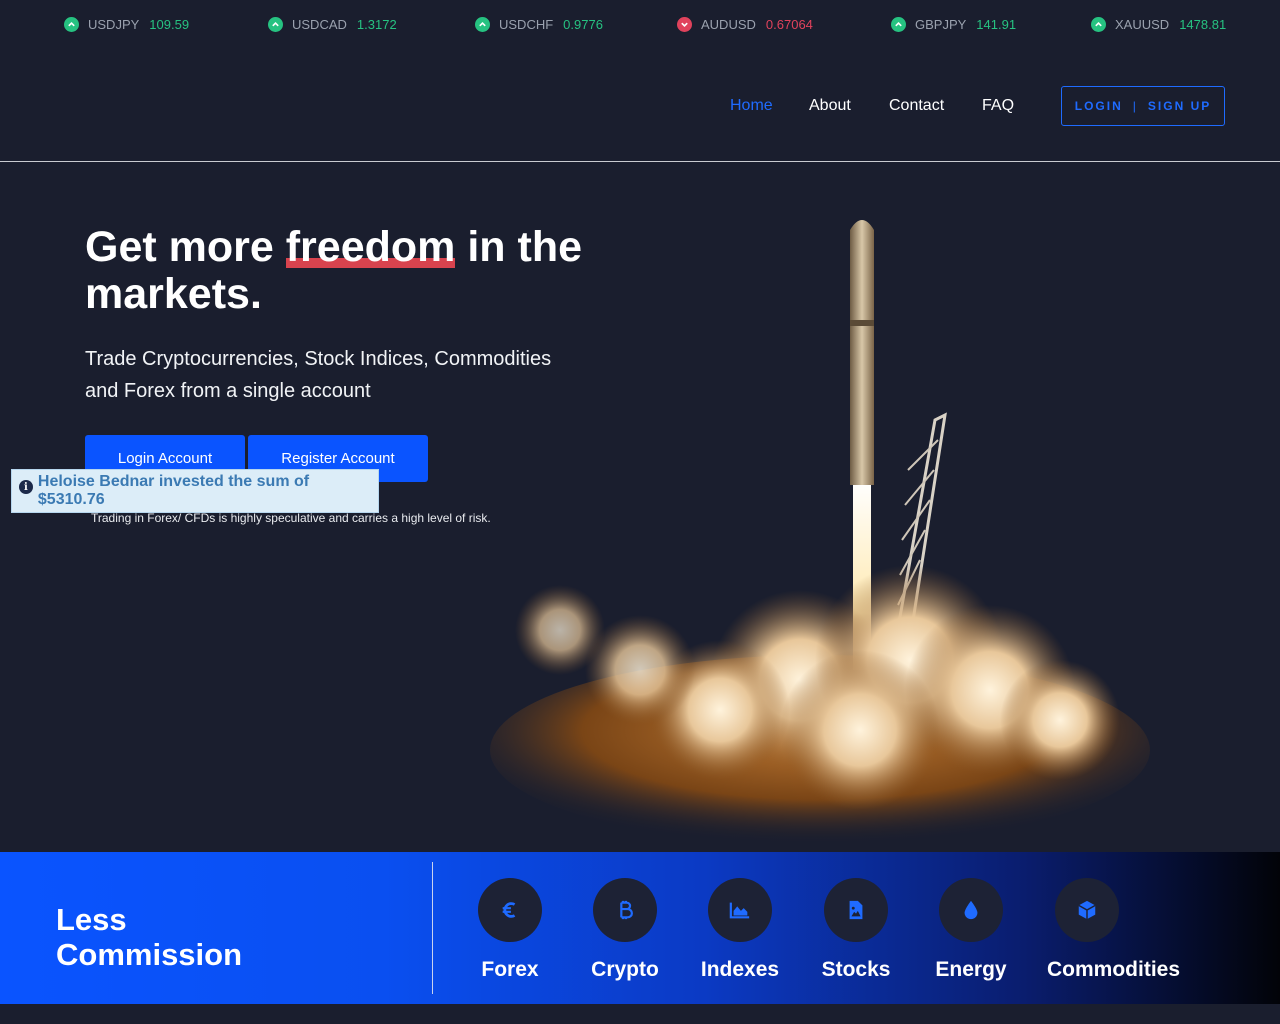 The image size is (1280, 1024). I want to click on category-stocks: Stocks, so click(856, 930).